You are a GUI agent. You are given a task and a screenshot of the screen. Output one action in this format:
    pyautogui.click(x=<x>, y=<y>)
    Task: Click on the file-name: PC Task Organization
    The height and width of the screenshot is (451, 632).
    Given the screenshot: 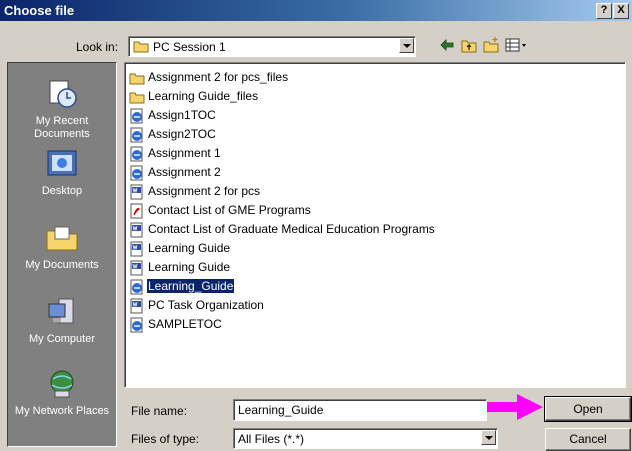 What is the action you would take?
    pyautogui.click(x=206, y=305)
    